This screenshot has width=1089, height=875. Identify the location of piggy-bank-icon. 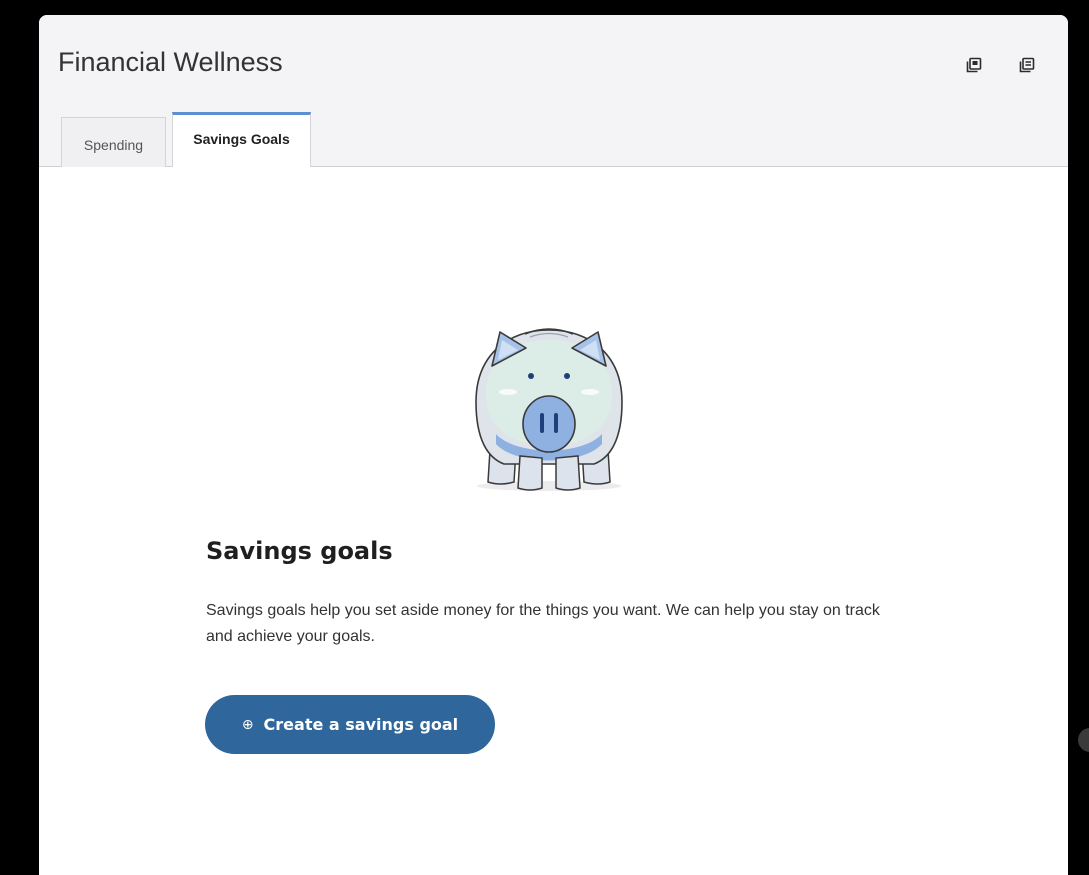
(549, 409).